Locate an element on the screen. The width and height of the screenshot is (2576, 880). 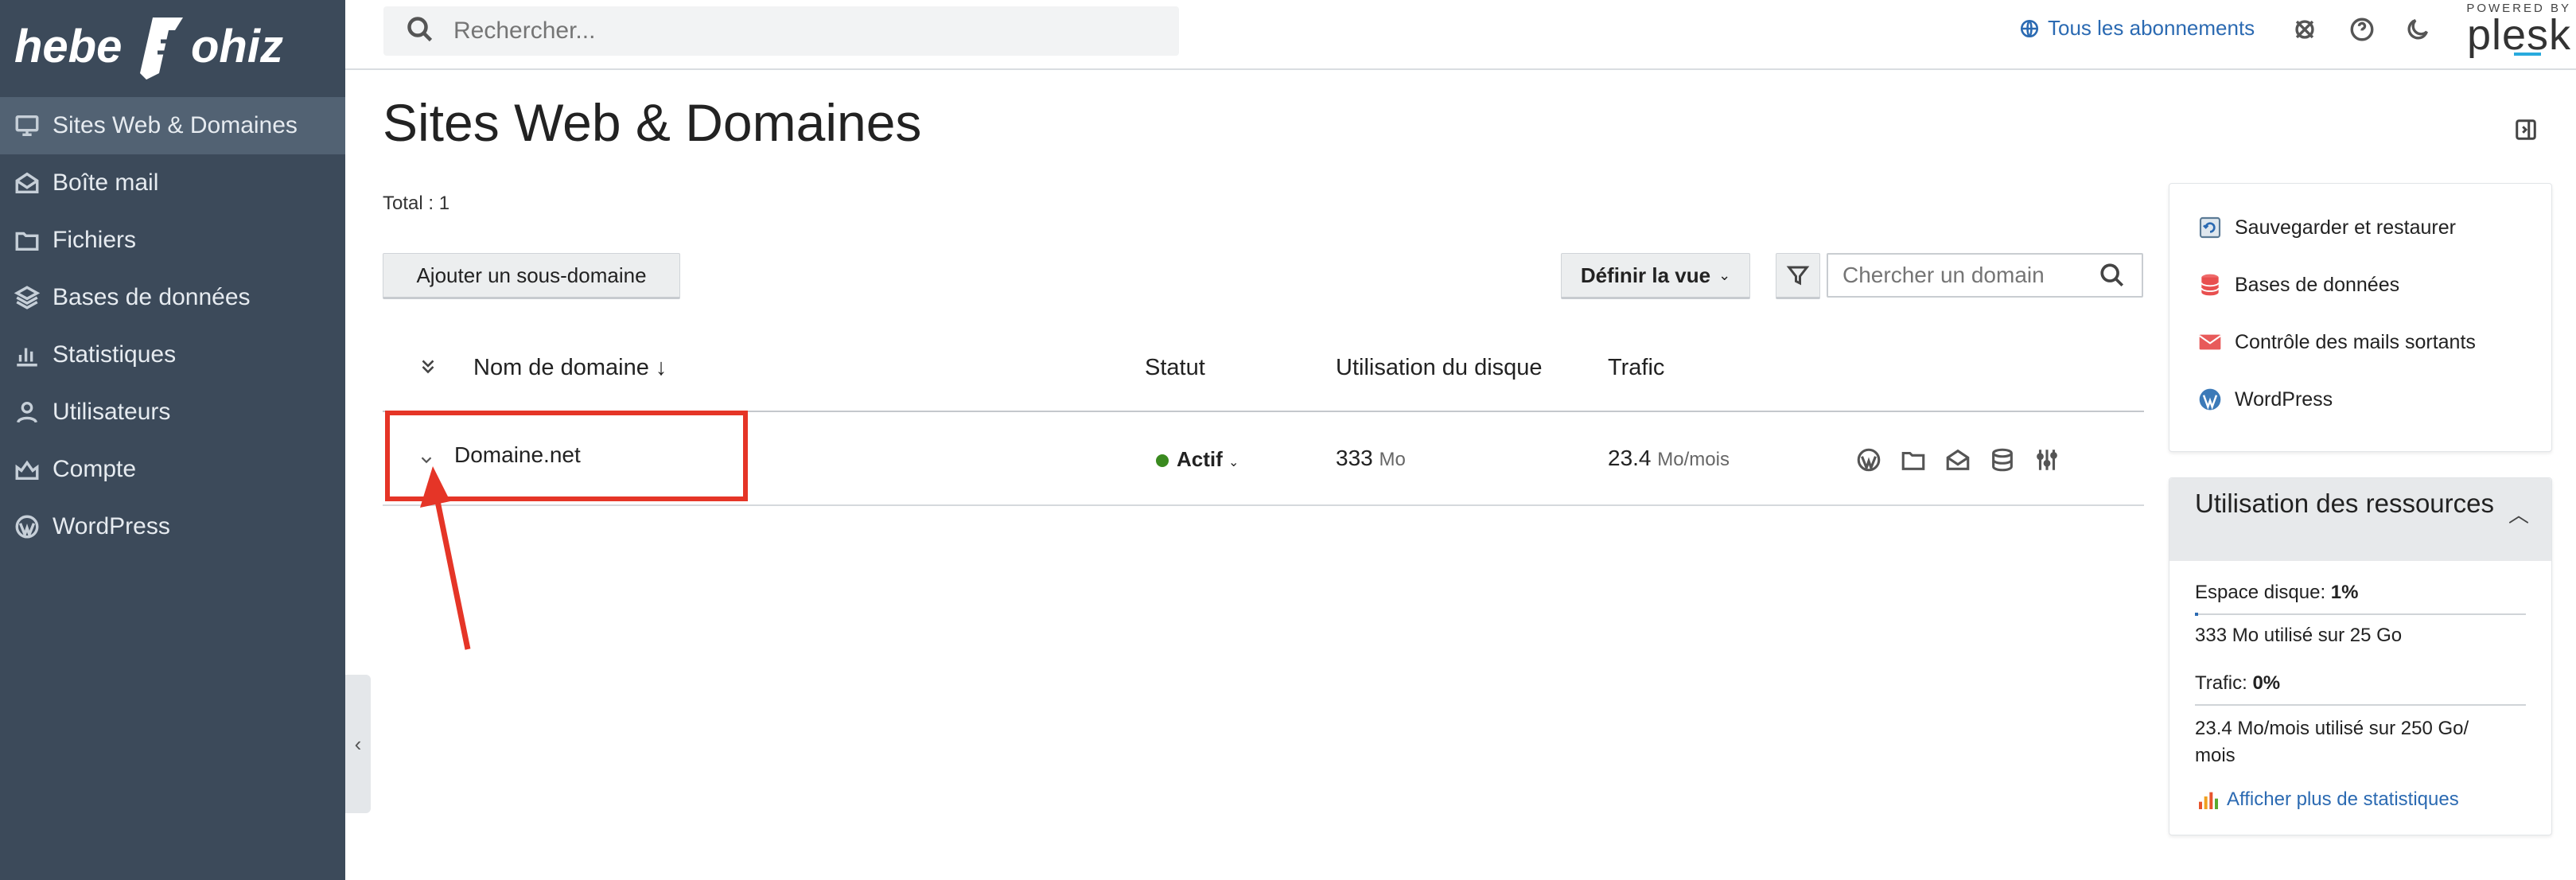
backup-icon is located at coordinates (2211, 227).